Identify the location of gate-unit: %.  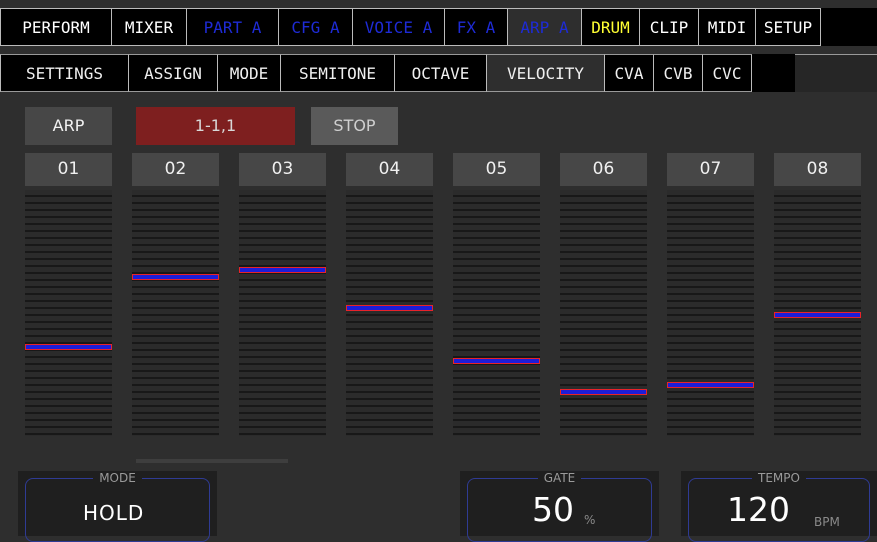
(590, 520).